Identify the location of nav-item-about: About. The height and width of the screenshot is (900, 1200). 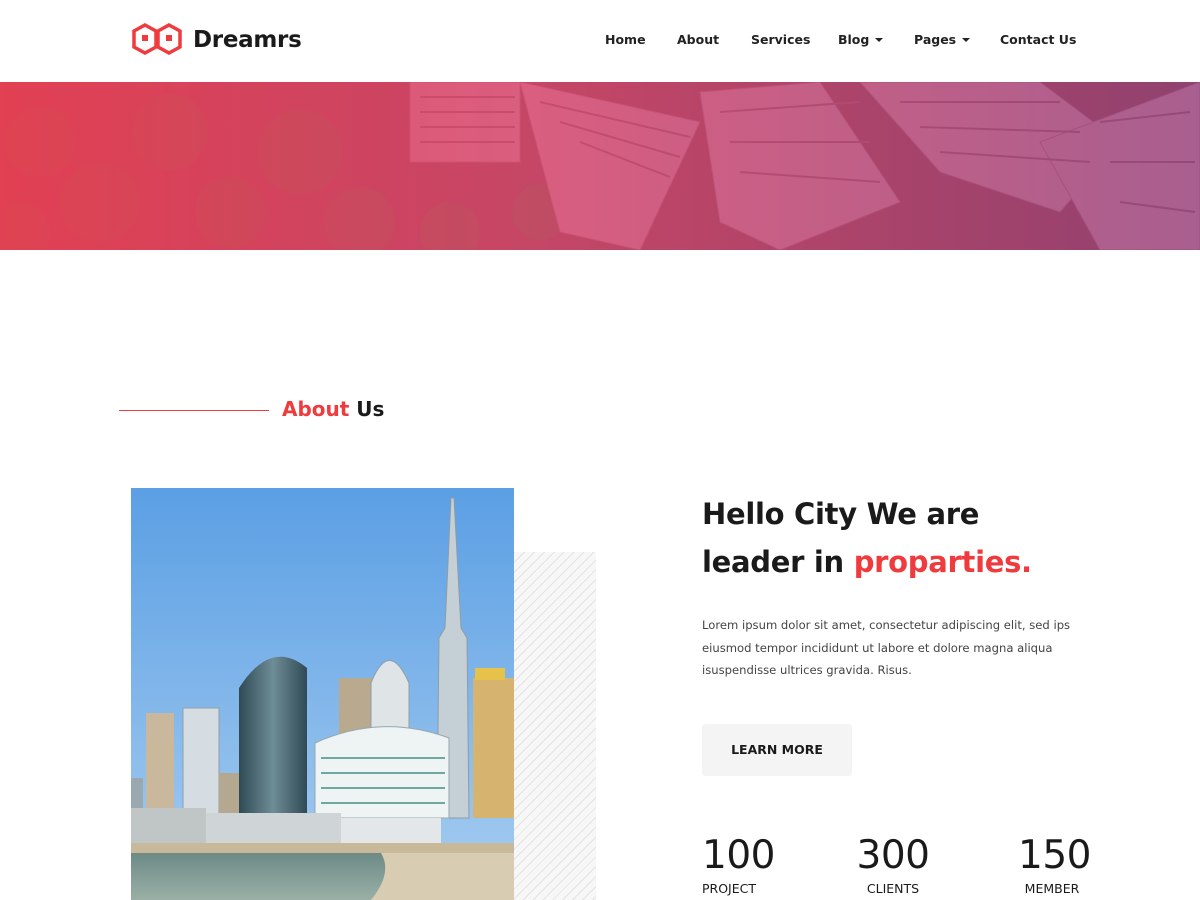
(698, 39).